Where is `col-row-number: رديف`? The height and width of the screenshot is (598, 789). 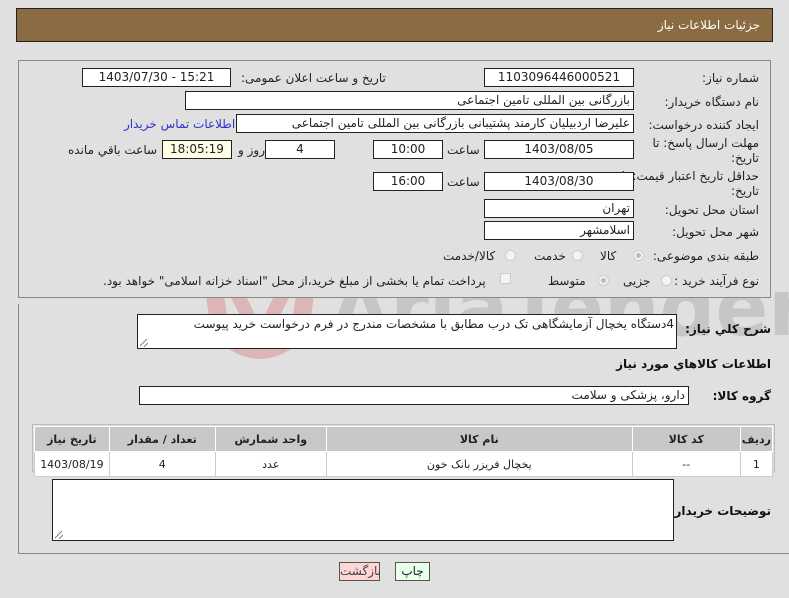
col-row-number: رديف is located at coordinates (756, 439).